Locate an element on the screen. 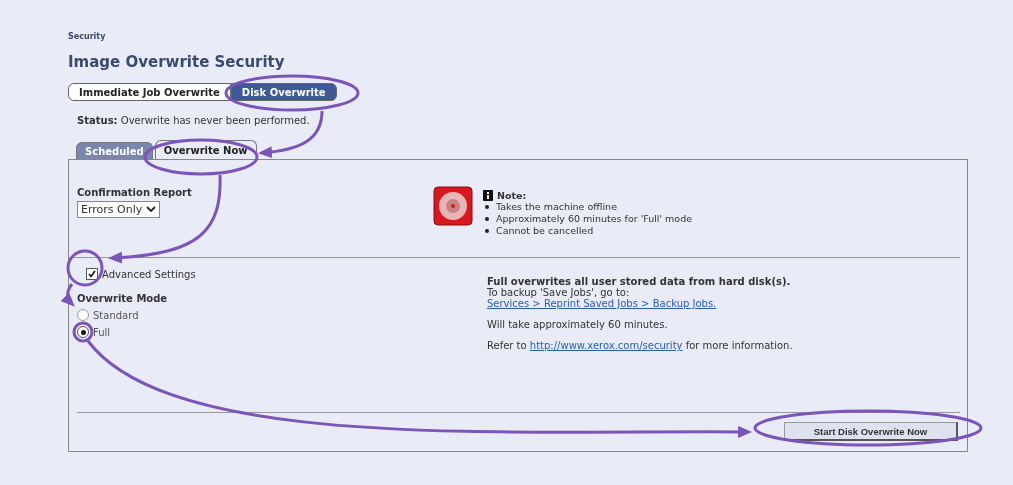 This screenshot has height=485, width=1013. page-title: Image Overwrite Security is located at coordinates (177, 62).